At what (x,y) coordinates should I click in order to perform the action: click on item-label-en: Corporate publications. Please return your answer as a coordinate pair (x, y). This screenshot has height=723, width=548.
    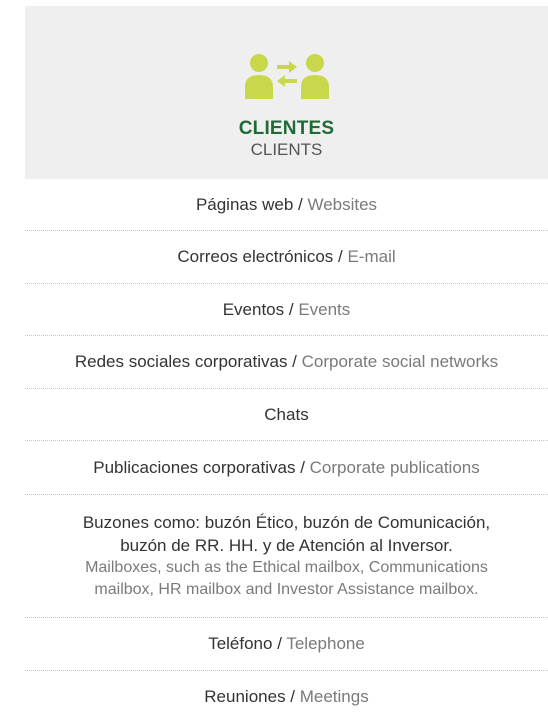
    Looking at the image, I should click on (394, 467).